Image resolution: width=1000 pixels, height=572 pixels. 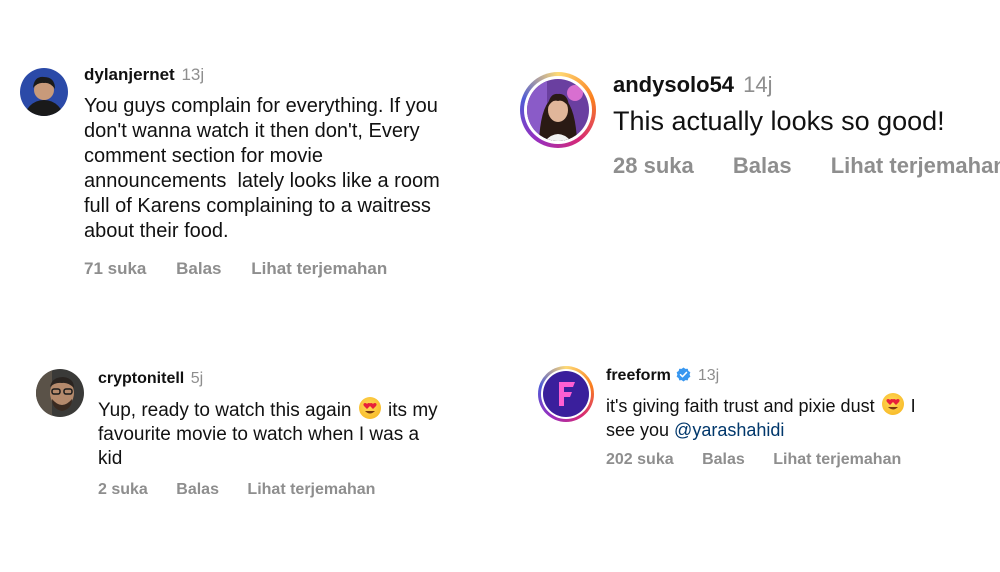 I want to click on comment-line: Yup, ready to watch this again its my, so click(x=268, y=410).